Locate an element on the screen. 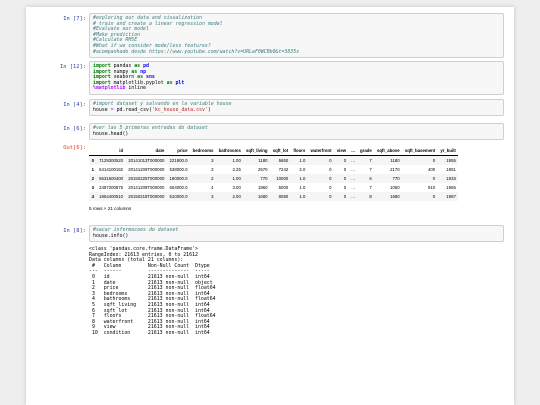 This screenshot has width=540, height=405. column-header: id is located at coordinates (111, 151).